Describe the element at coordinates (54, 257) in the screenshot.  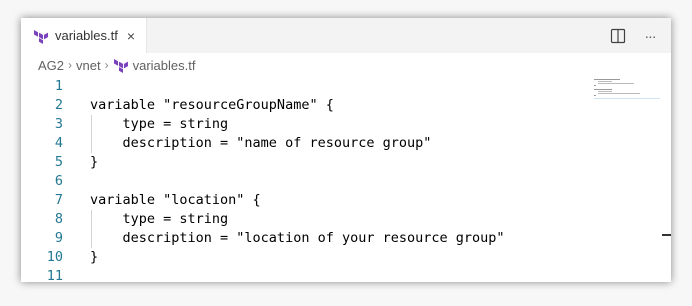
I see `line-number: 10` at that location.